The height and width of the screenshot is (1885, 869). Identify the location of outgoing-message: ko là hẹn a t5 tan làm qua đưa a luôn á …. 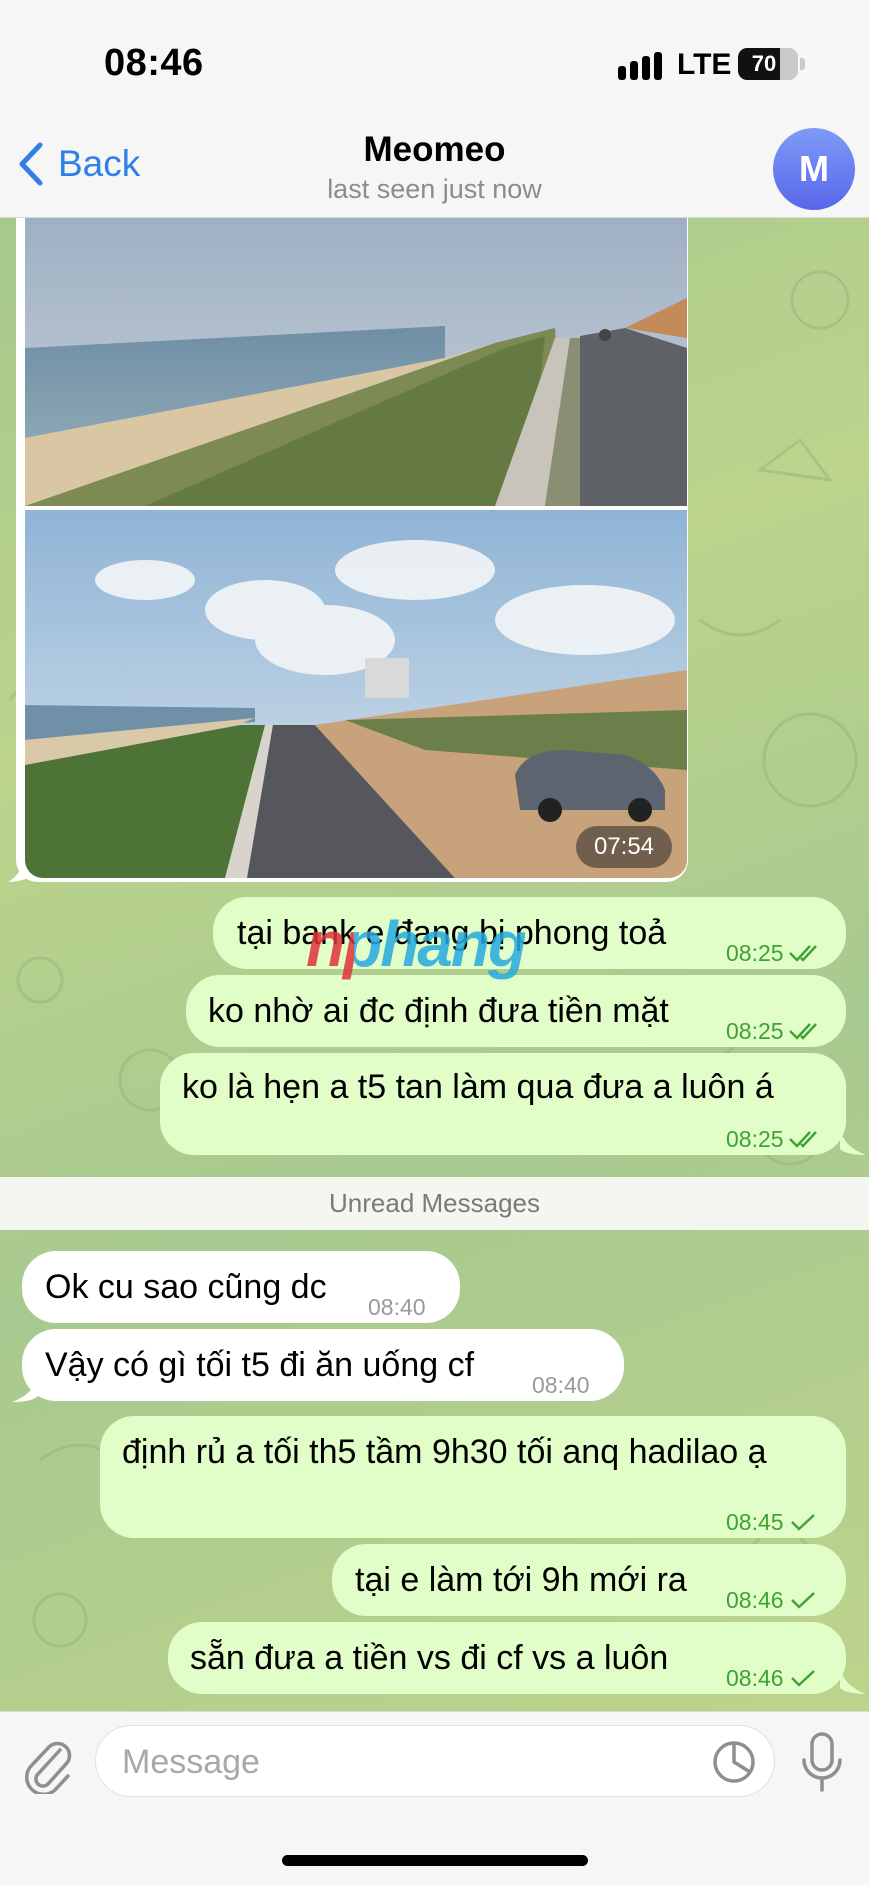
(503, 1104).